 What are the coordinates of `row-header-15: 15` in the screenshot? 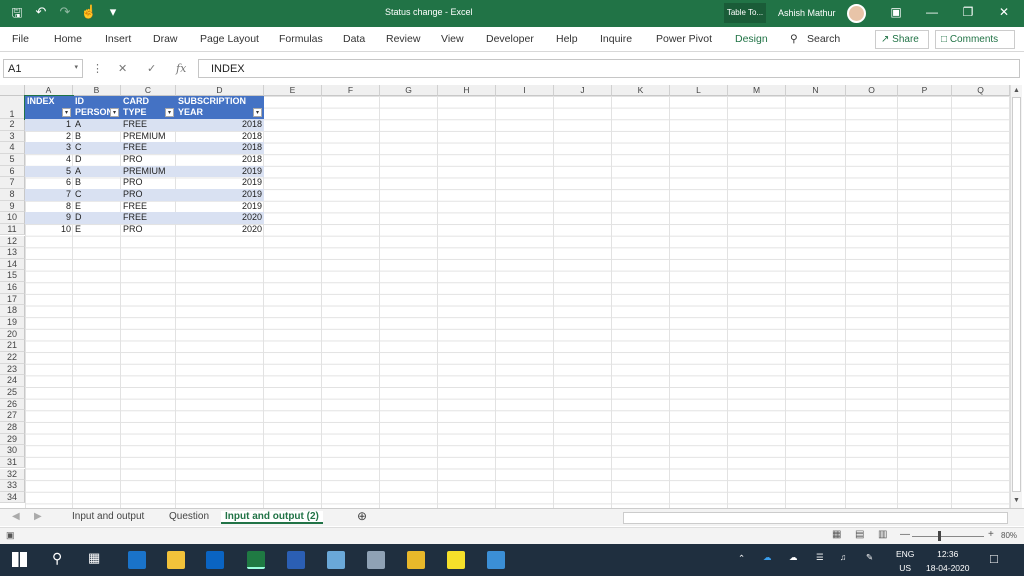 It's located at (12, 276).